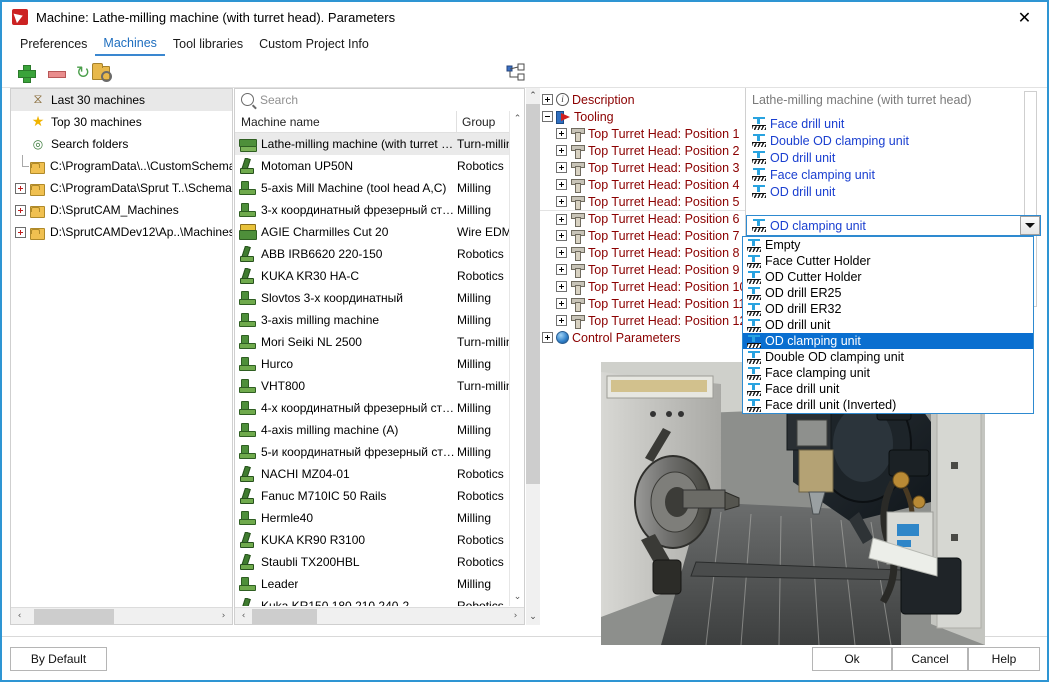 The image size is (1049, 682). Describe the element at coordinates (379, 166) in the screenshot. I see `table-row: Motoman UP50N Robotics` at that location.